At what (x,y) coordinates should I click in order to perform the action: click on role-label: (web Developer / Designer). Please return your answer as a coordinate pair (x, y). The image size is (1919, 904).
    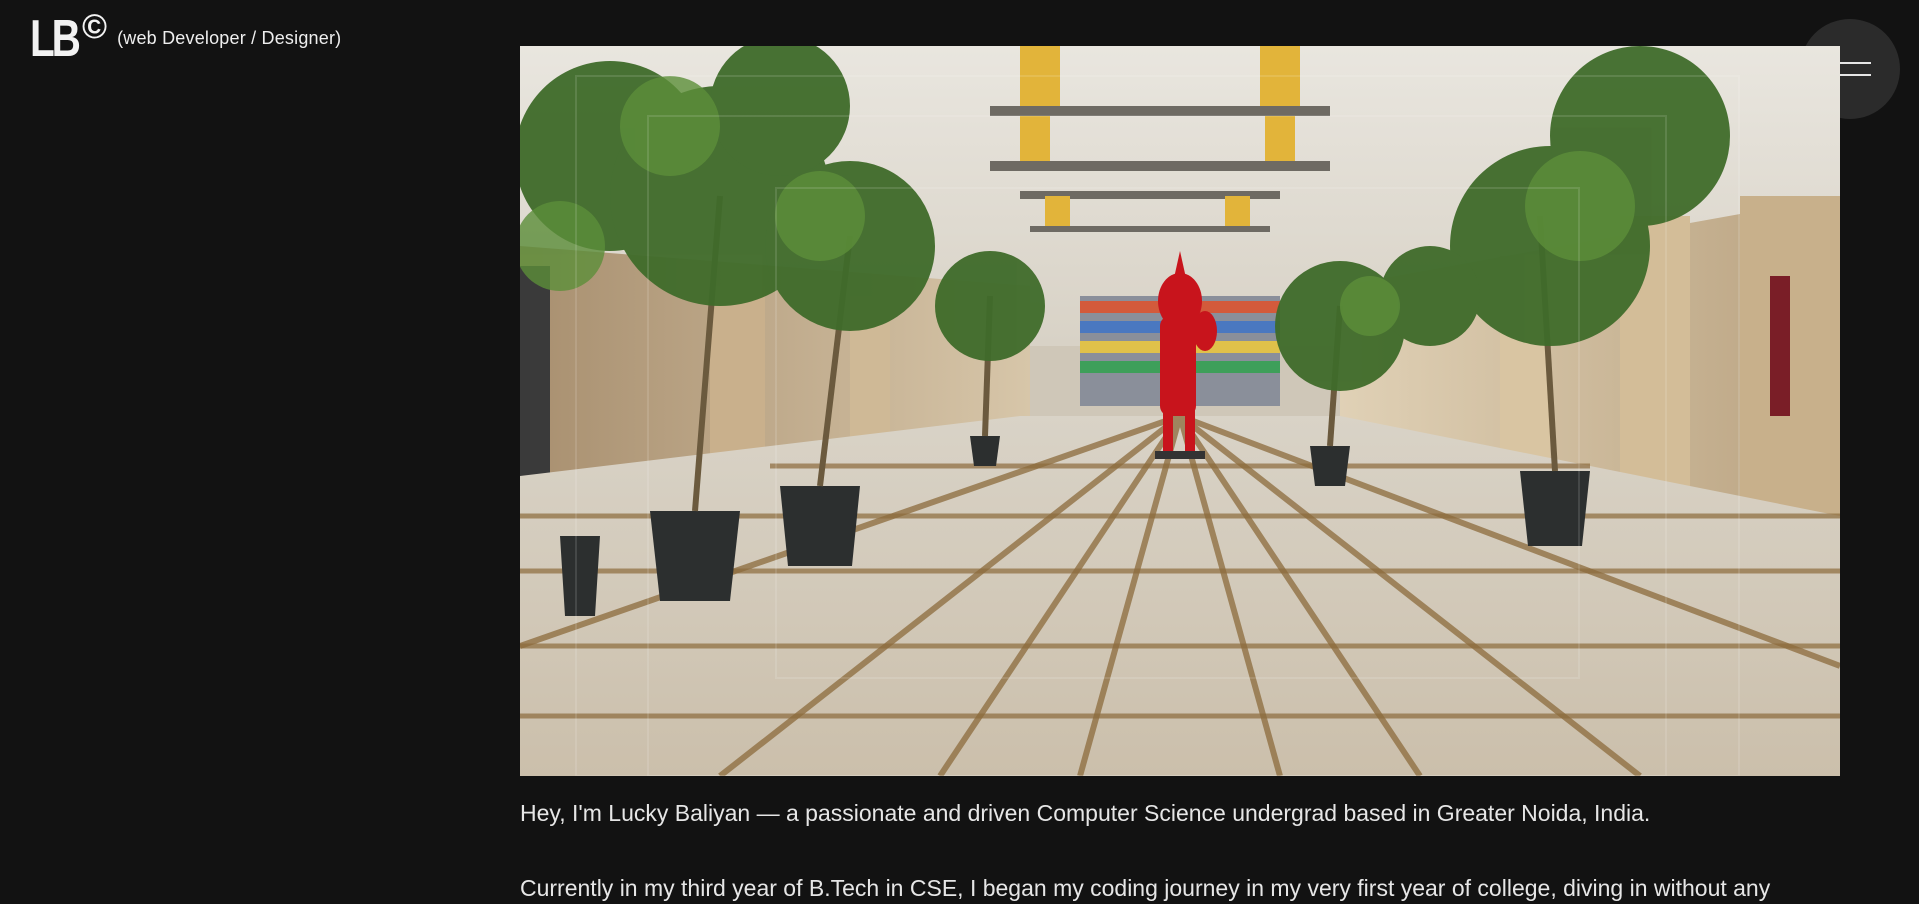
    Looking at the image, I should click on (229, 38).